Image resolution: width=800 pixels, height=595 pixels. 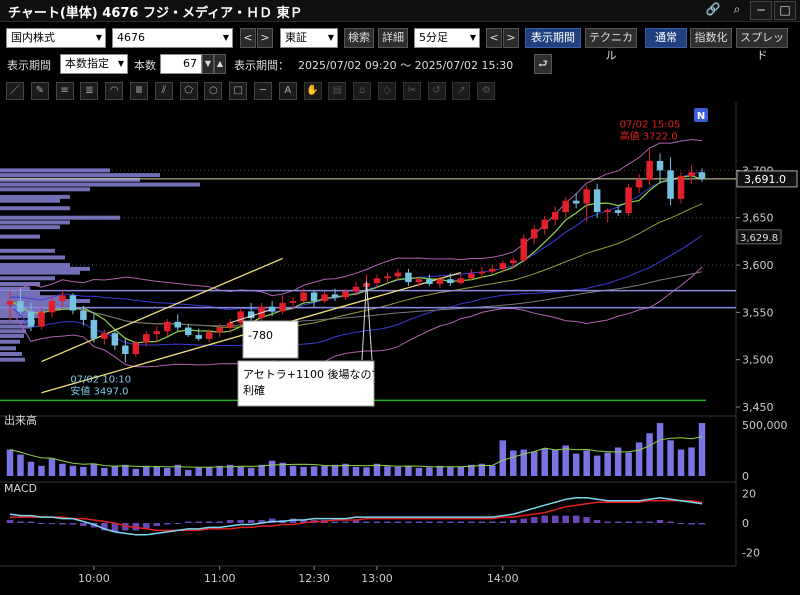 I want to click on drawing-tool-18: ↗, so click(x=461, y=91).